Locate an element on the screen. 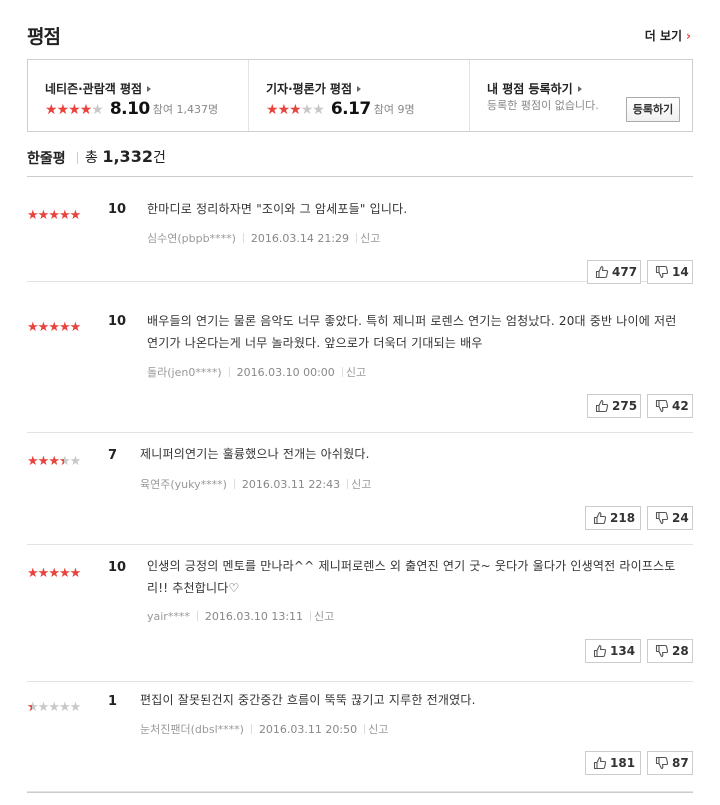 Image resolution: width=720 pixels, height=805 pixels. my-rating-link: 내 평점 등록하기 is located at coordinates (534, 88).